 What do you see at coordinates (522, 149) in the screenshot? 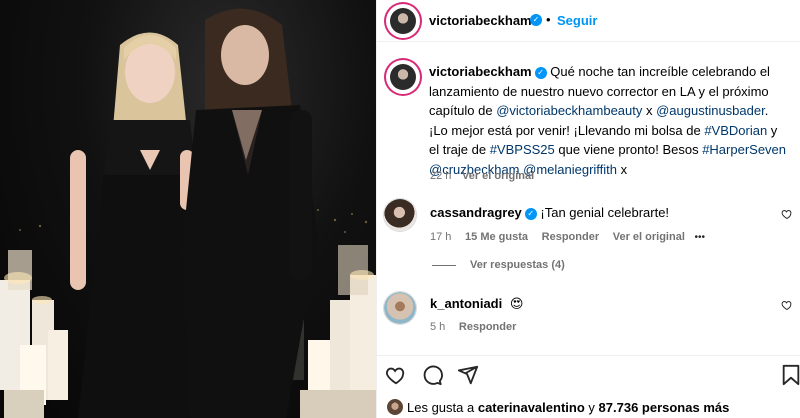
I see `hashtag-link: #VBPSS25` at bounding box center [522, 149].